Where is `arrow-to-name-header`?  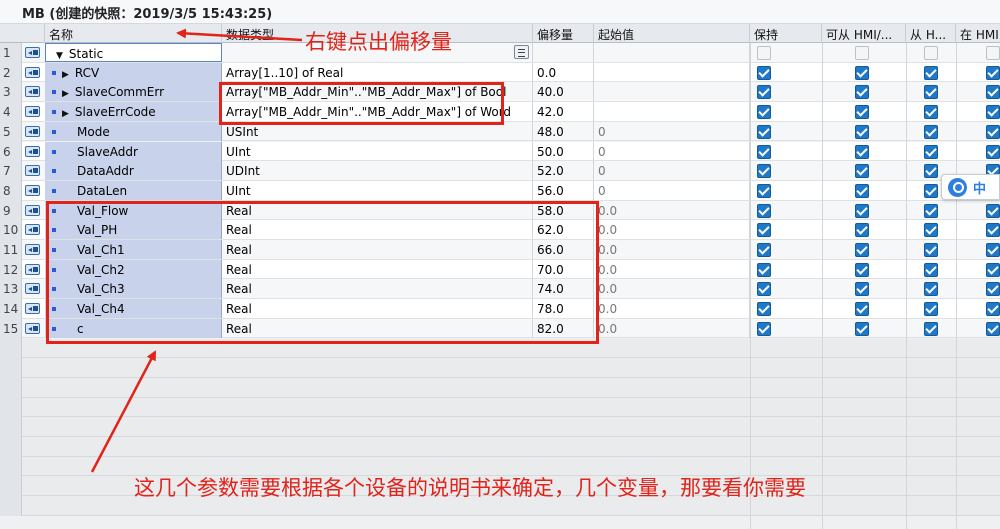 arrow-to-name-header is located at coordinates (239, 35).